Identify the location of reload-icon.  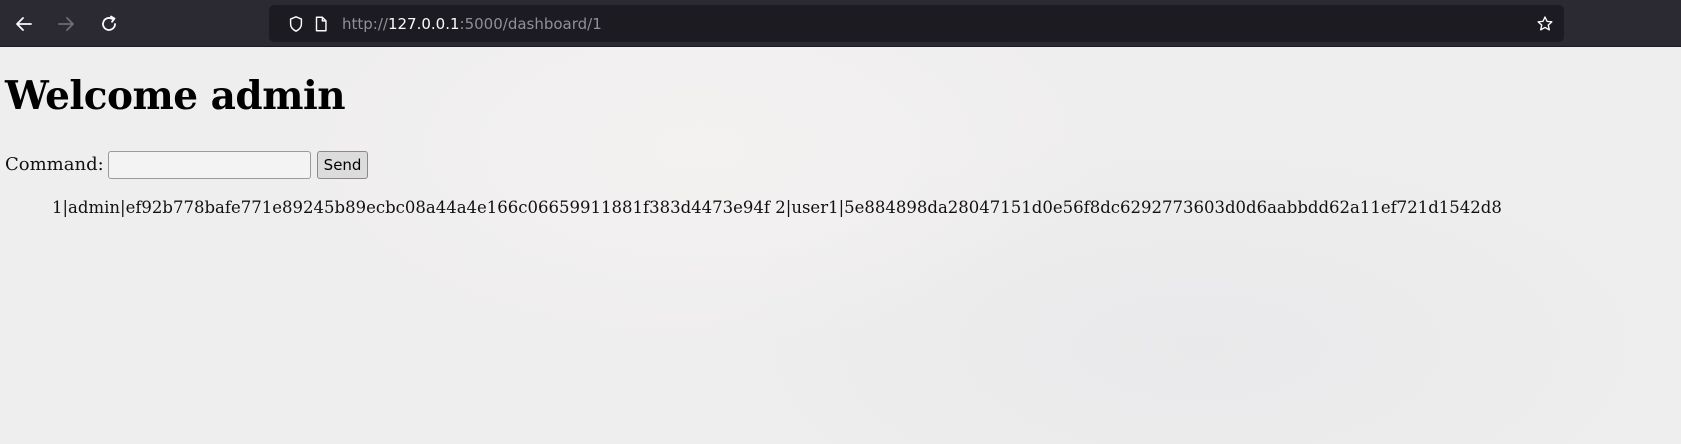
(109, 23).